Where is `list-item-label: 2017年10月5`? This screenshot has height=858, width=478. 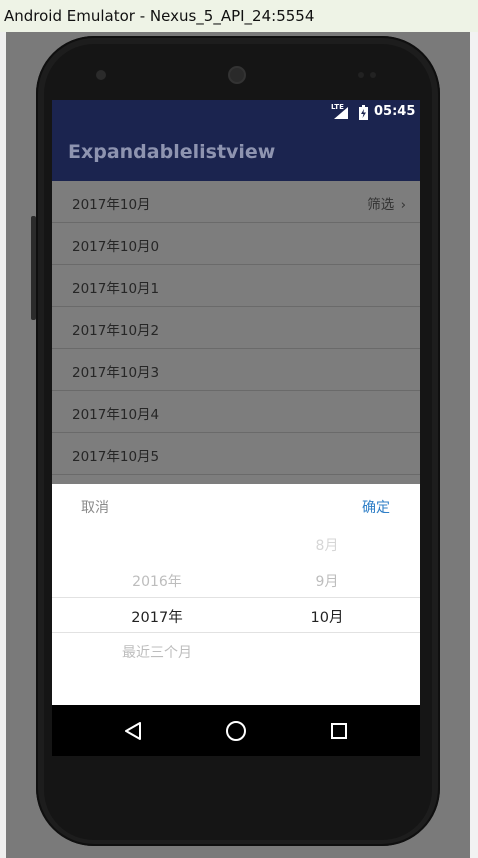 list-item-label: 2017年10月5 is located at coordinates (116, 457).